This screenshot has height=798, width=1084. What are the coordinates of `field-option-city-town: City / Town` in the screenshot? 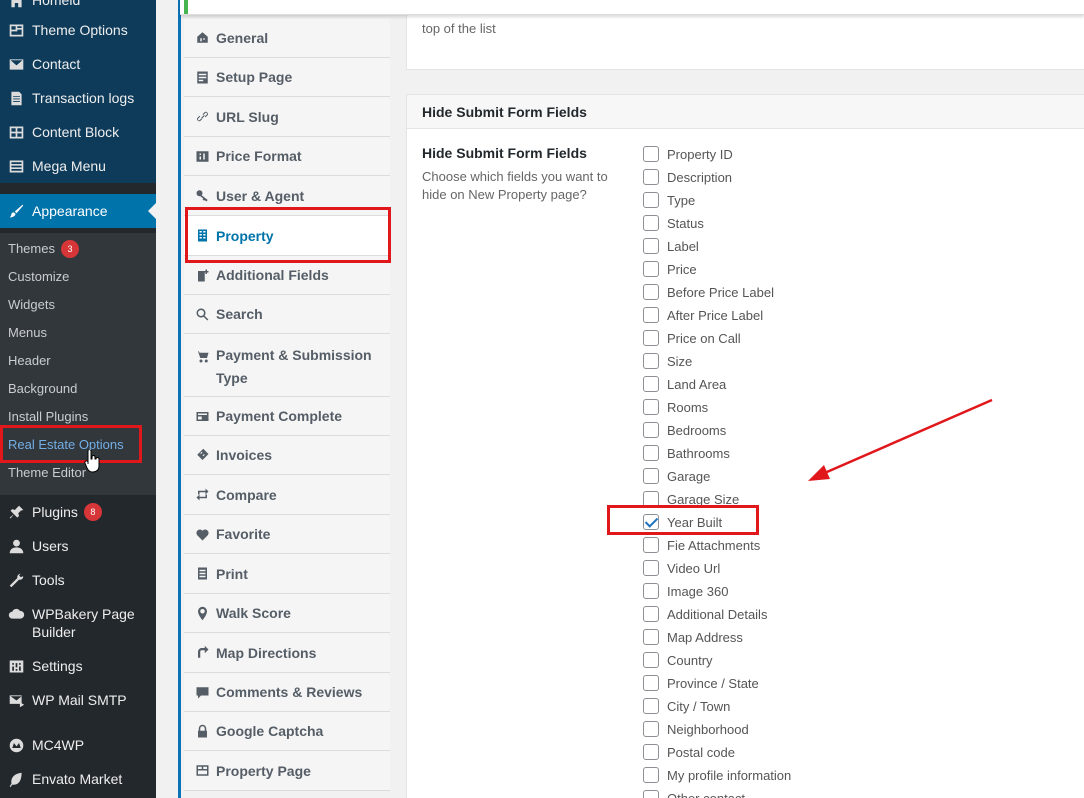 It's located at (686, 706).